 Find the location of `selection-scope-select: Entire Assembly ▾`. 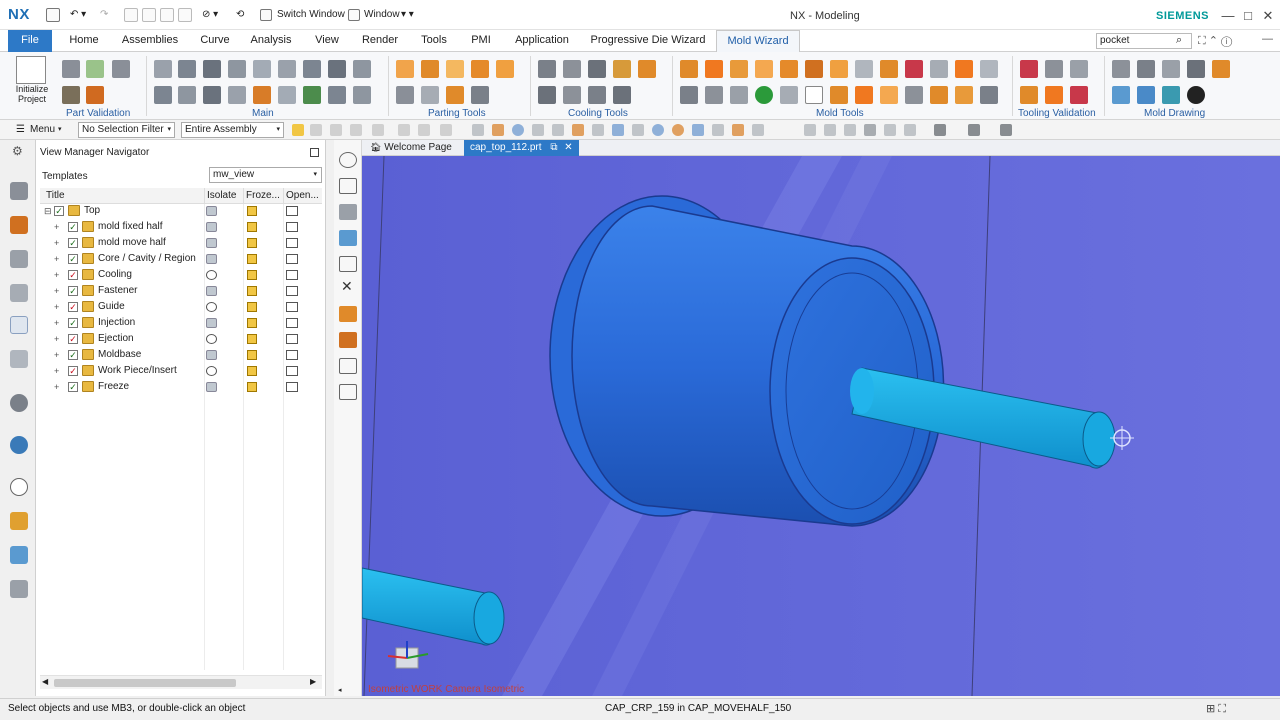

selection-scope-select: Entire Assembly ▾ is located at coordinates (232, 130).